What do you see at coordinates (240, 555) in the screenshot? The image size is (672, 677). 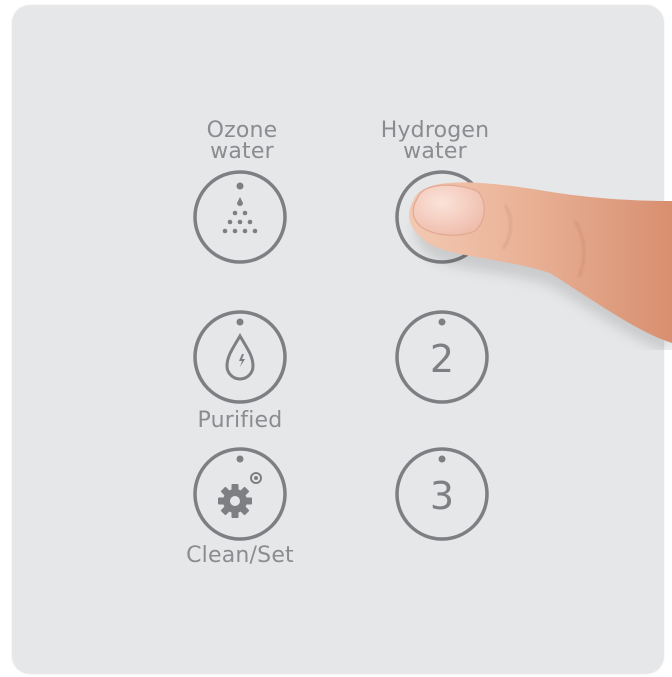 I see `clean-set-label: Clean/Set` at bounding box center [240, 555].